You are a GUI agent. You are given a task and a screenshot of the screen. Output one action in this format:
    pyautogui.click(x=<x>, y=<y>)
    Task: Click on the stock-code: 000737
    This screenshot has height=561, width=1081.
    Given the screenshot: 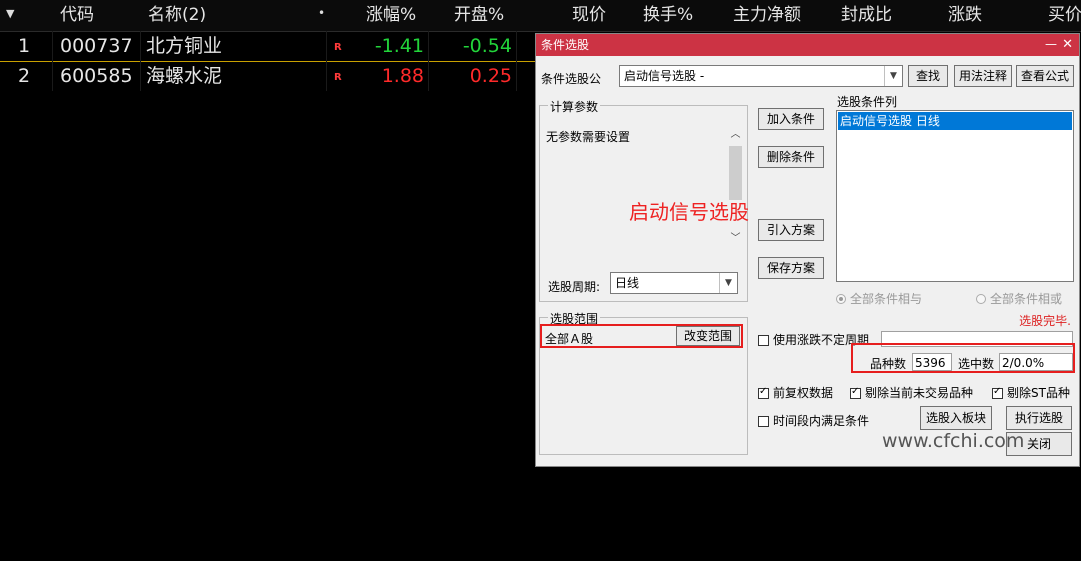 What is the action you would take?
    pyautogui.click(x=96, y=46)
    